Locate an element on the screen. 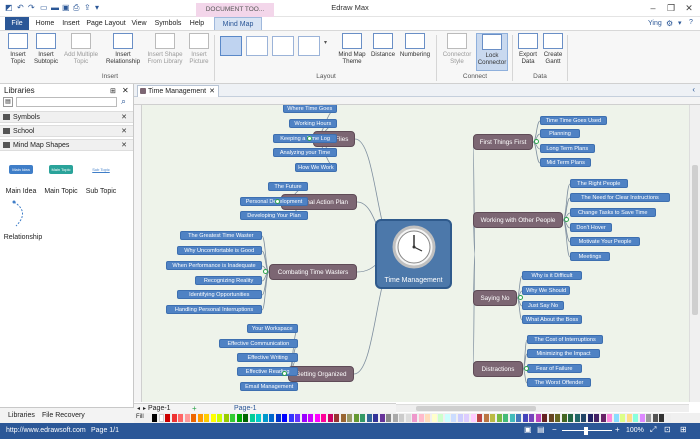 The width and height of the screenshot is (700, 439). library-item-mind-map-shapes: Mind Map Shapes ✕ is located at coordinates (66, 145).